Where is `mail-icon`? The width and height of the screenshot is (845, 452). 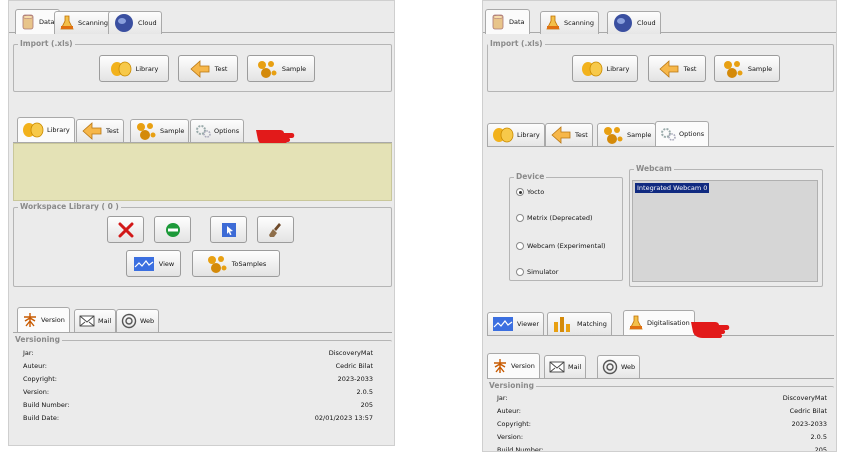
mail-icon is located at coordinates (557, 367).